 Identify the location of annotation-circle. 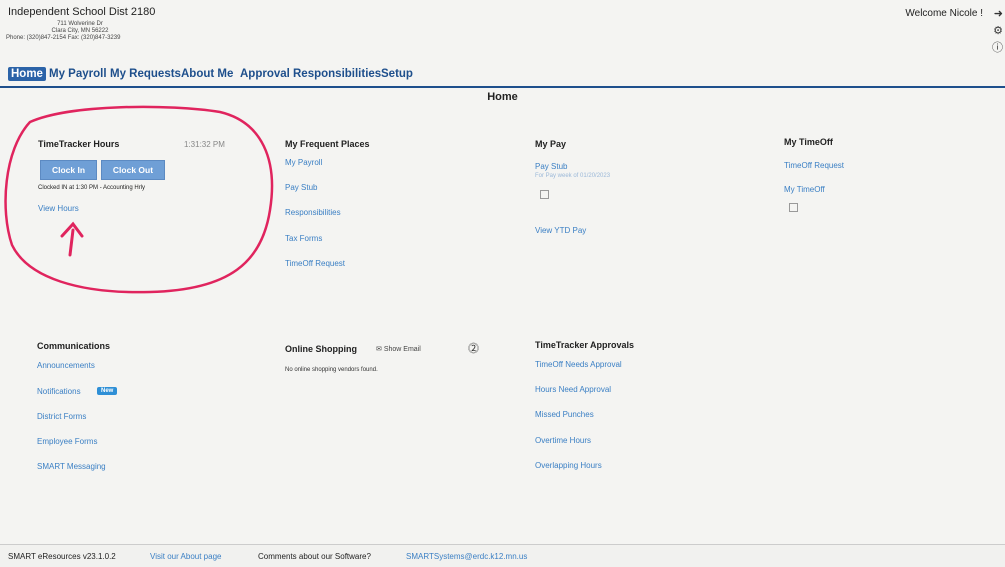
(139, 199).